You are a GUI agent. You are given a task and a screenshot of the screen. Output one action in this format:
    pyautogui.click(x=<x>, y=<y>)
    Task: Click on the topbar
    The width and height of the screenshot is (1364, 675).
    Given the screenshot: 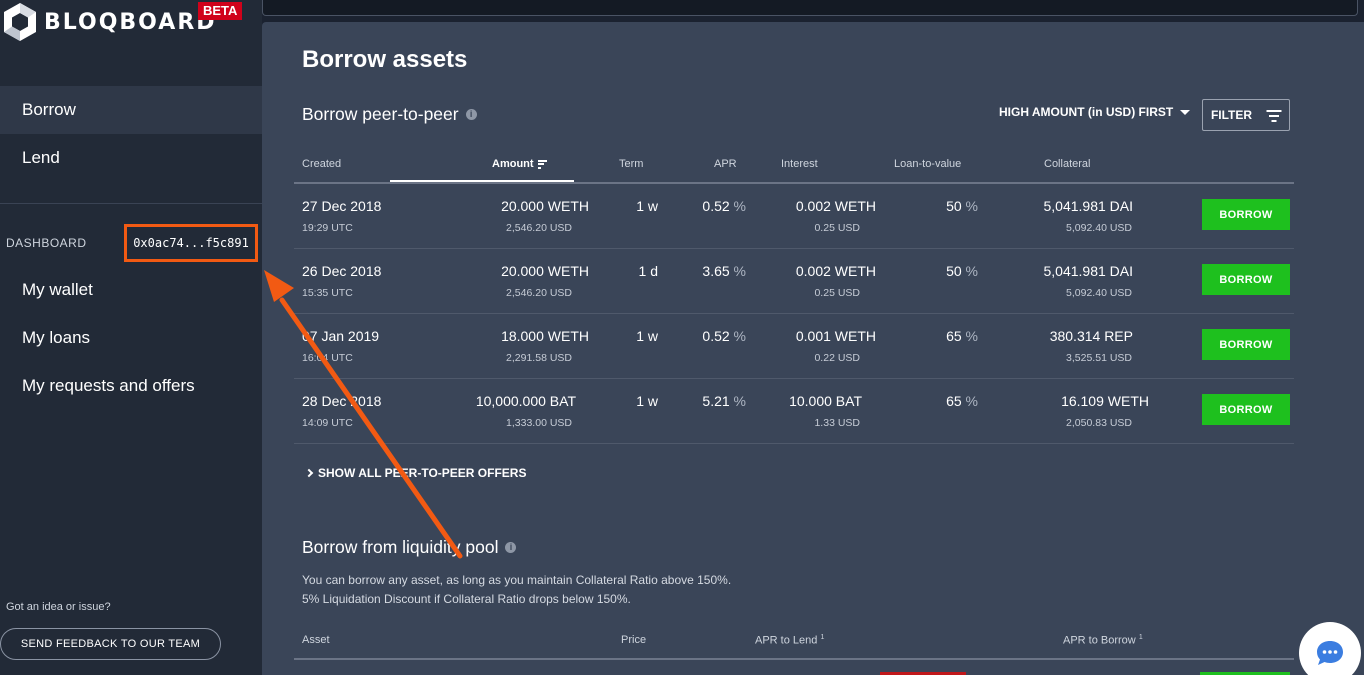 What is the action you would take?
    pyautogui.click(x=813, y=11)
    